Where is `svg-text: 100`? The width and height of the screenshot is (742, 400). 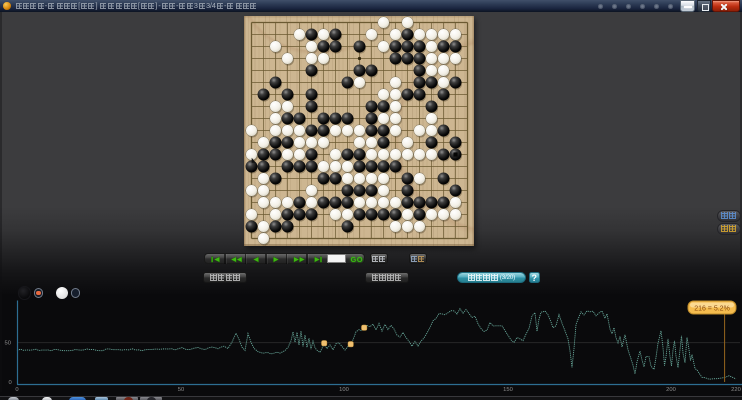
svg-text: 100 is located at coordinates (344, 390).